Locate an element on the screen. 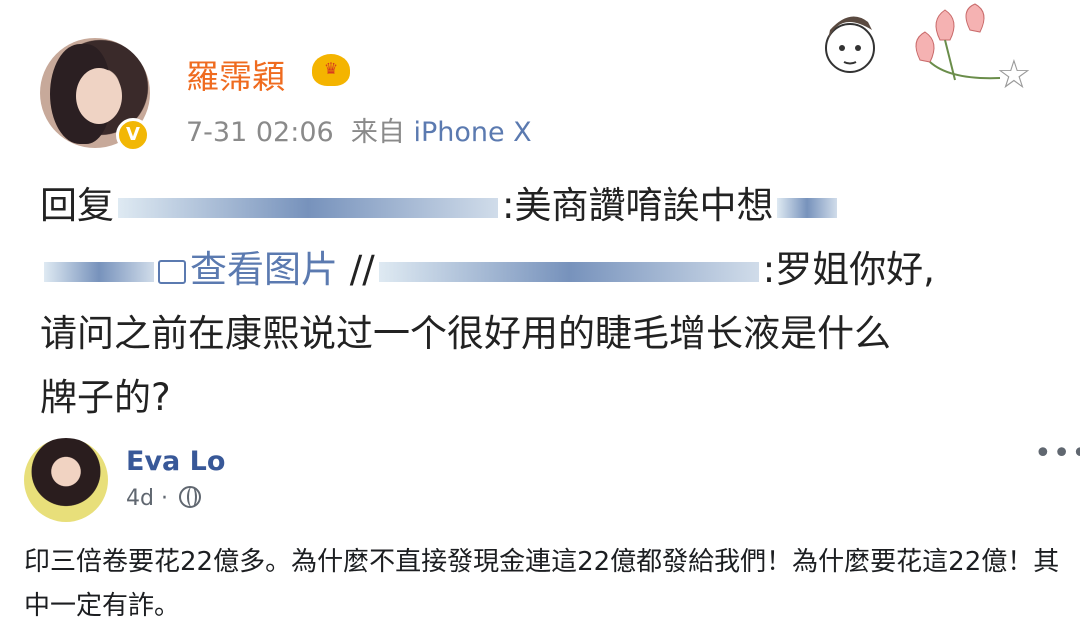 The width and height of the screenshot is (1080, 636). facebook-username: Eva Lo is located at coordinates (175, 461).